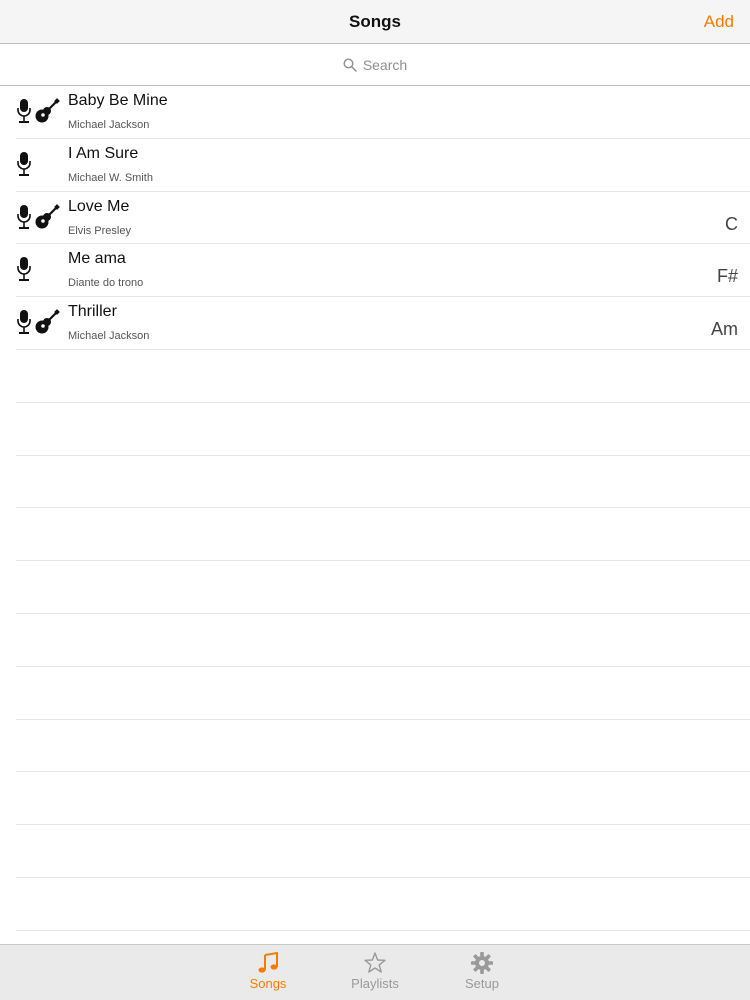 The width and height of the screenshot is (750, 1000). Describe the element at coordinates (118, 100) in the screenshot. I see `song-title: Baby Be Mine` at that location.